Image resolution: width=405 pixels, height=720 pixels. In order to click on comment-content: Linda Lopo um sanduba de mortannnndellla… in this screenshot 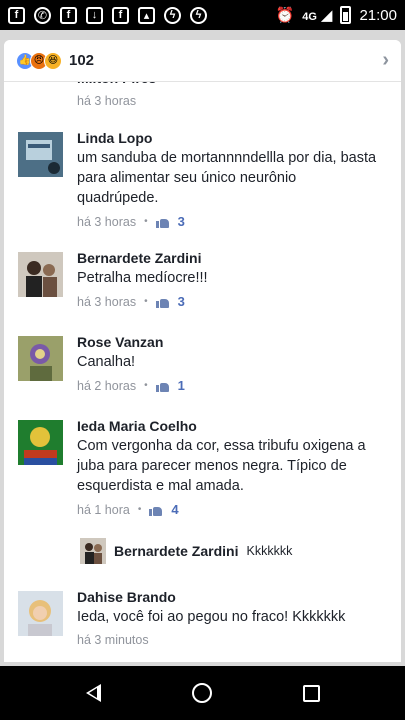, I will do `click(227, 178)`.